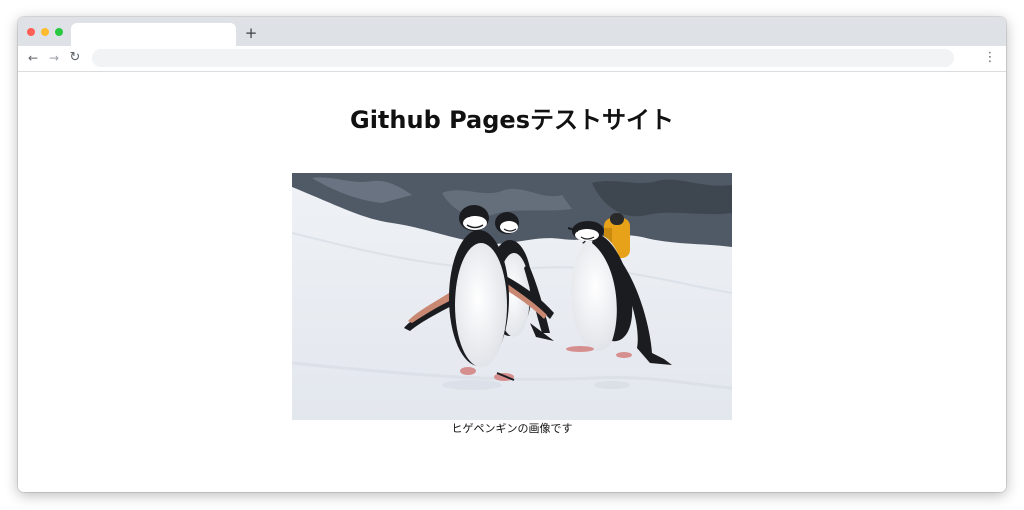 Image resolution: width=1024 pixels, height=510 pixels. I want to click on image-caption: ヒゲペンギンの画像です, so click(512, 428).